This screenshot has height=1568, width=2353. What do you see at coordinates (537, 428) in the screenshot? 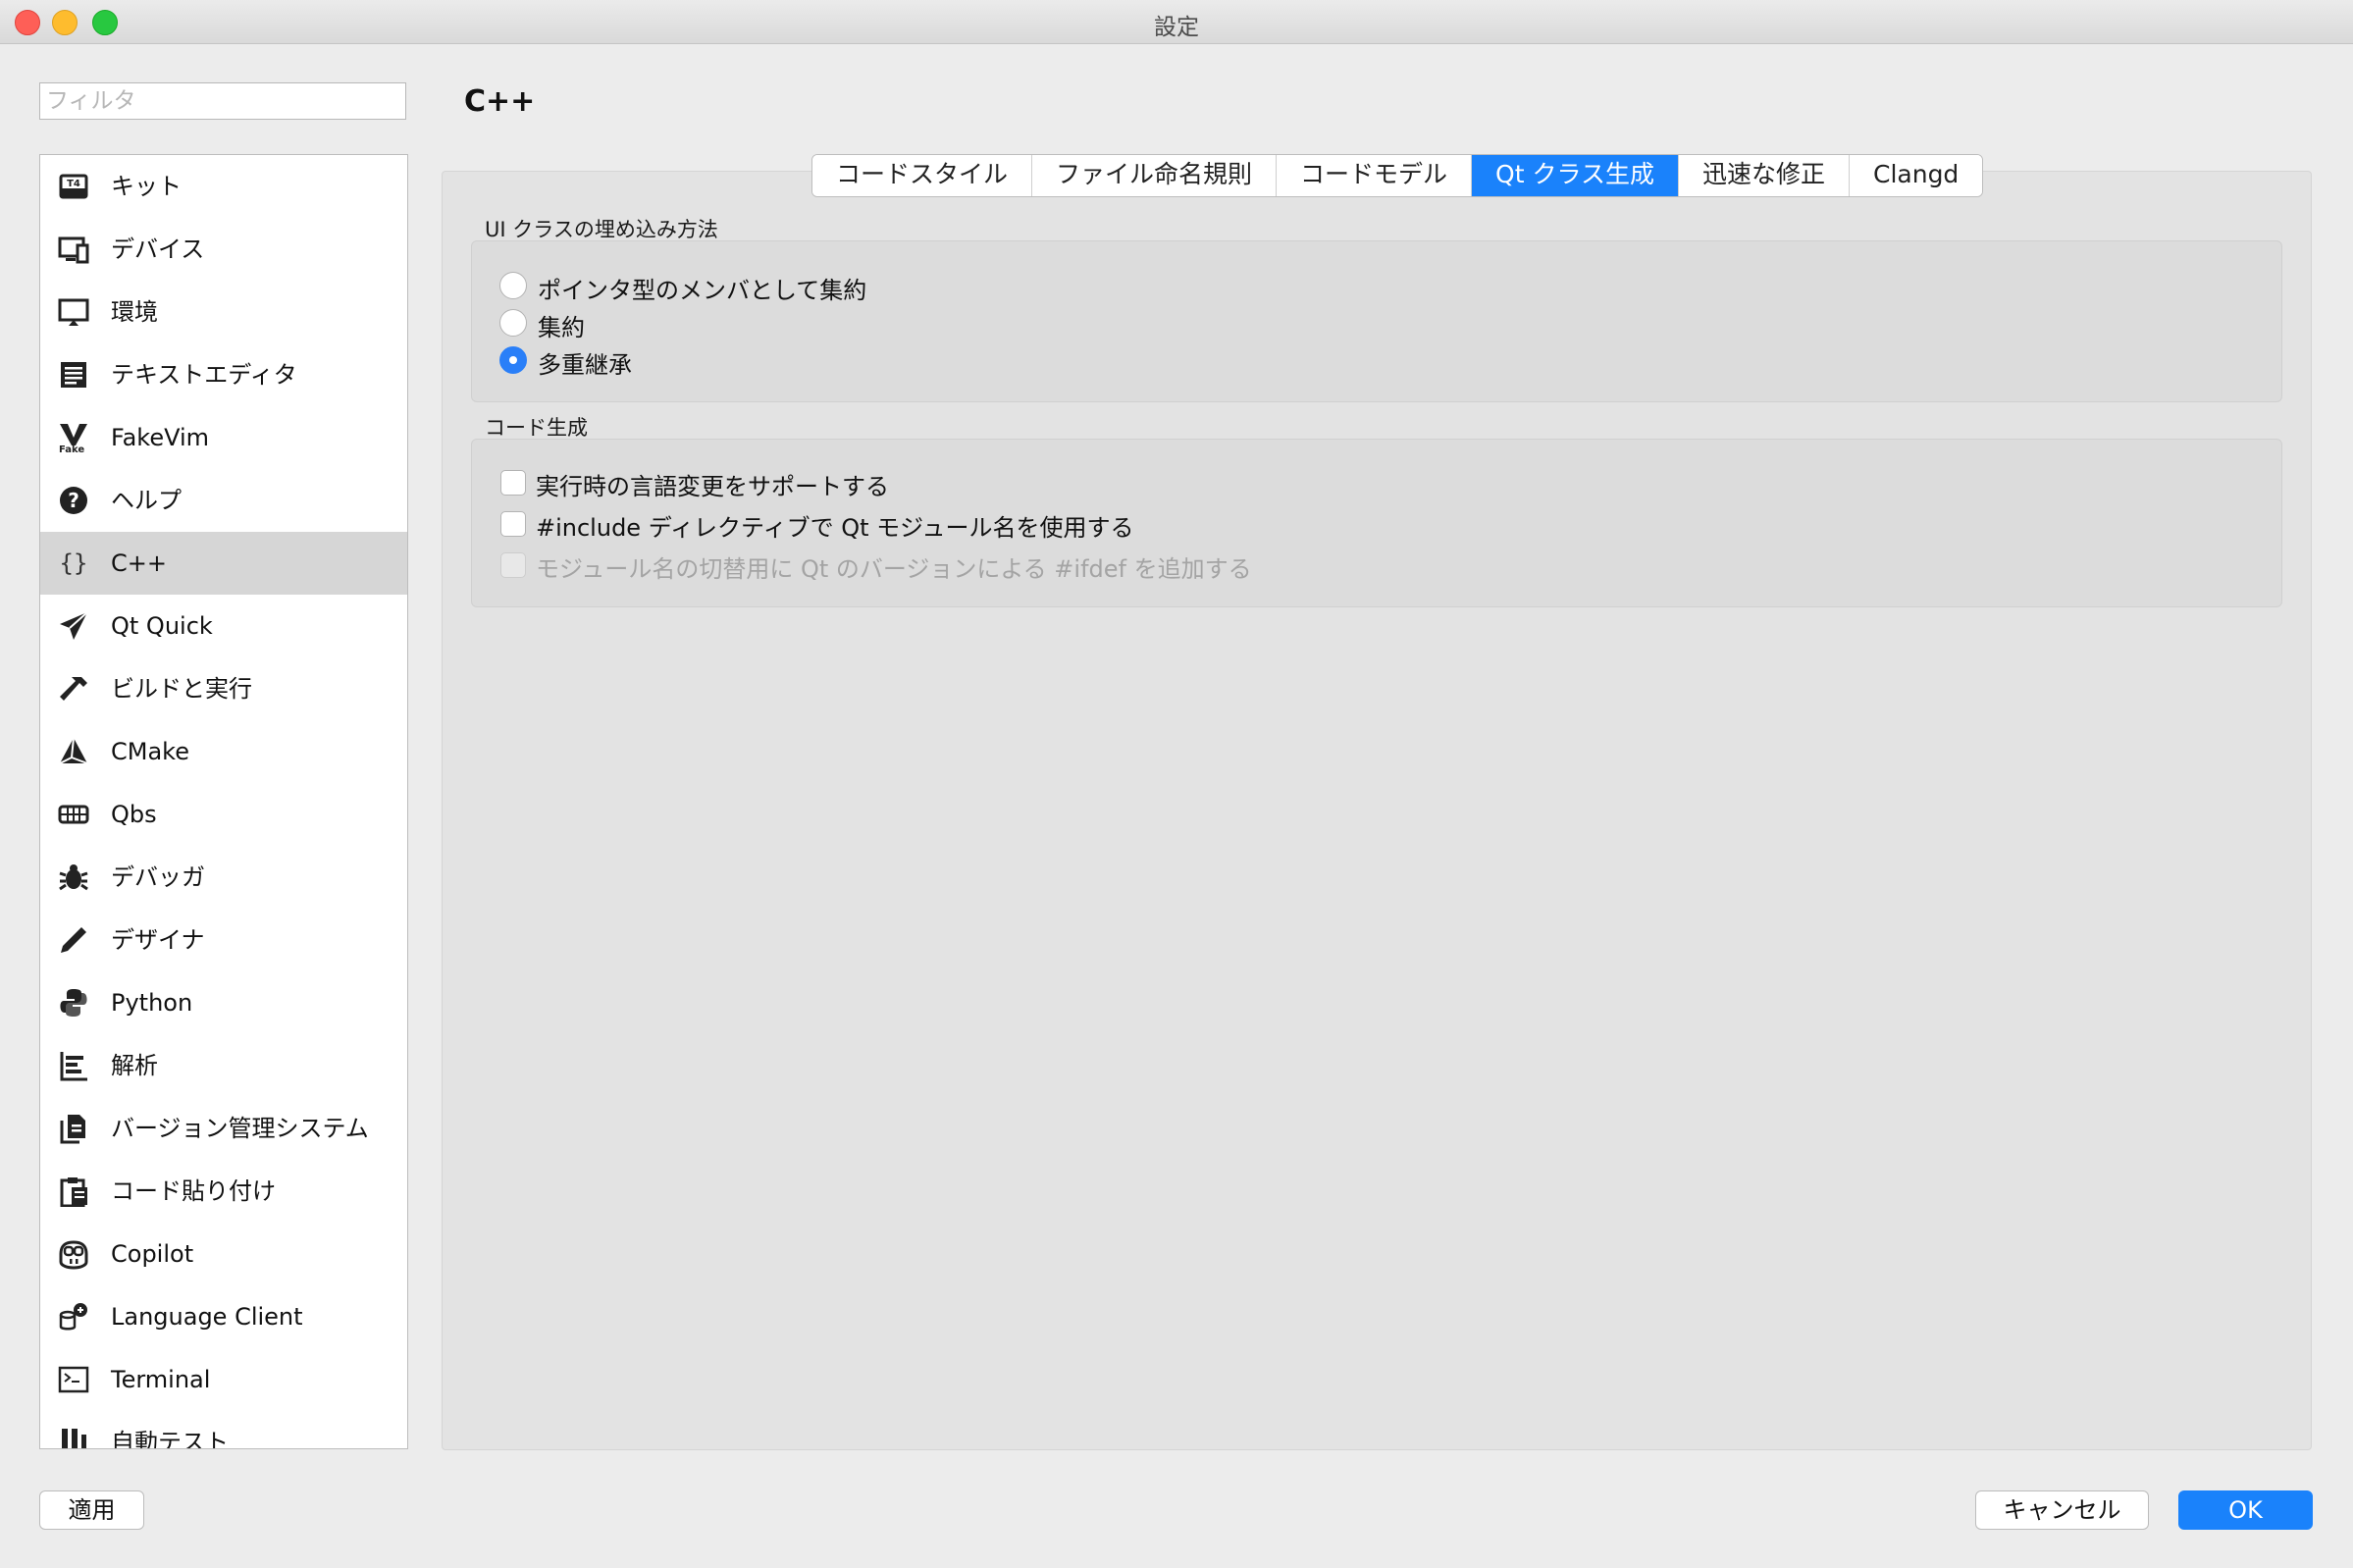
I see `codegen-group-label: コード生成` at bounding box center [537, 428].